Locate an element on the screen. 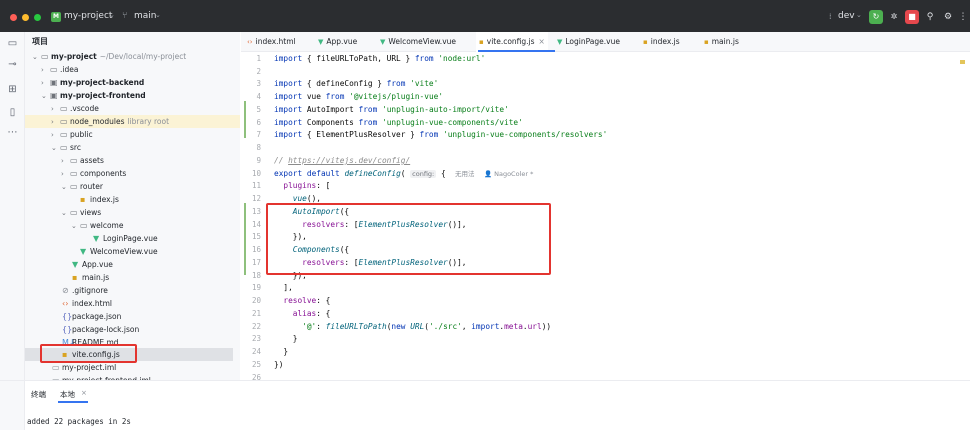  line-number: 17 is located at coordinates (256, 262).